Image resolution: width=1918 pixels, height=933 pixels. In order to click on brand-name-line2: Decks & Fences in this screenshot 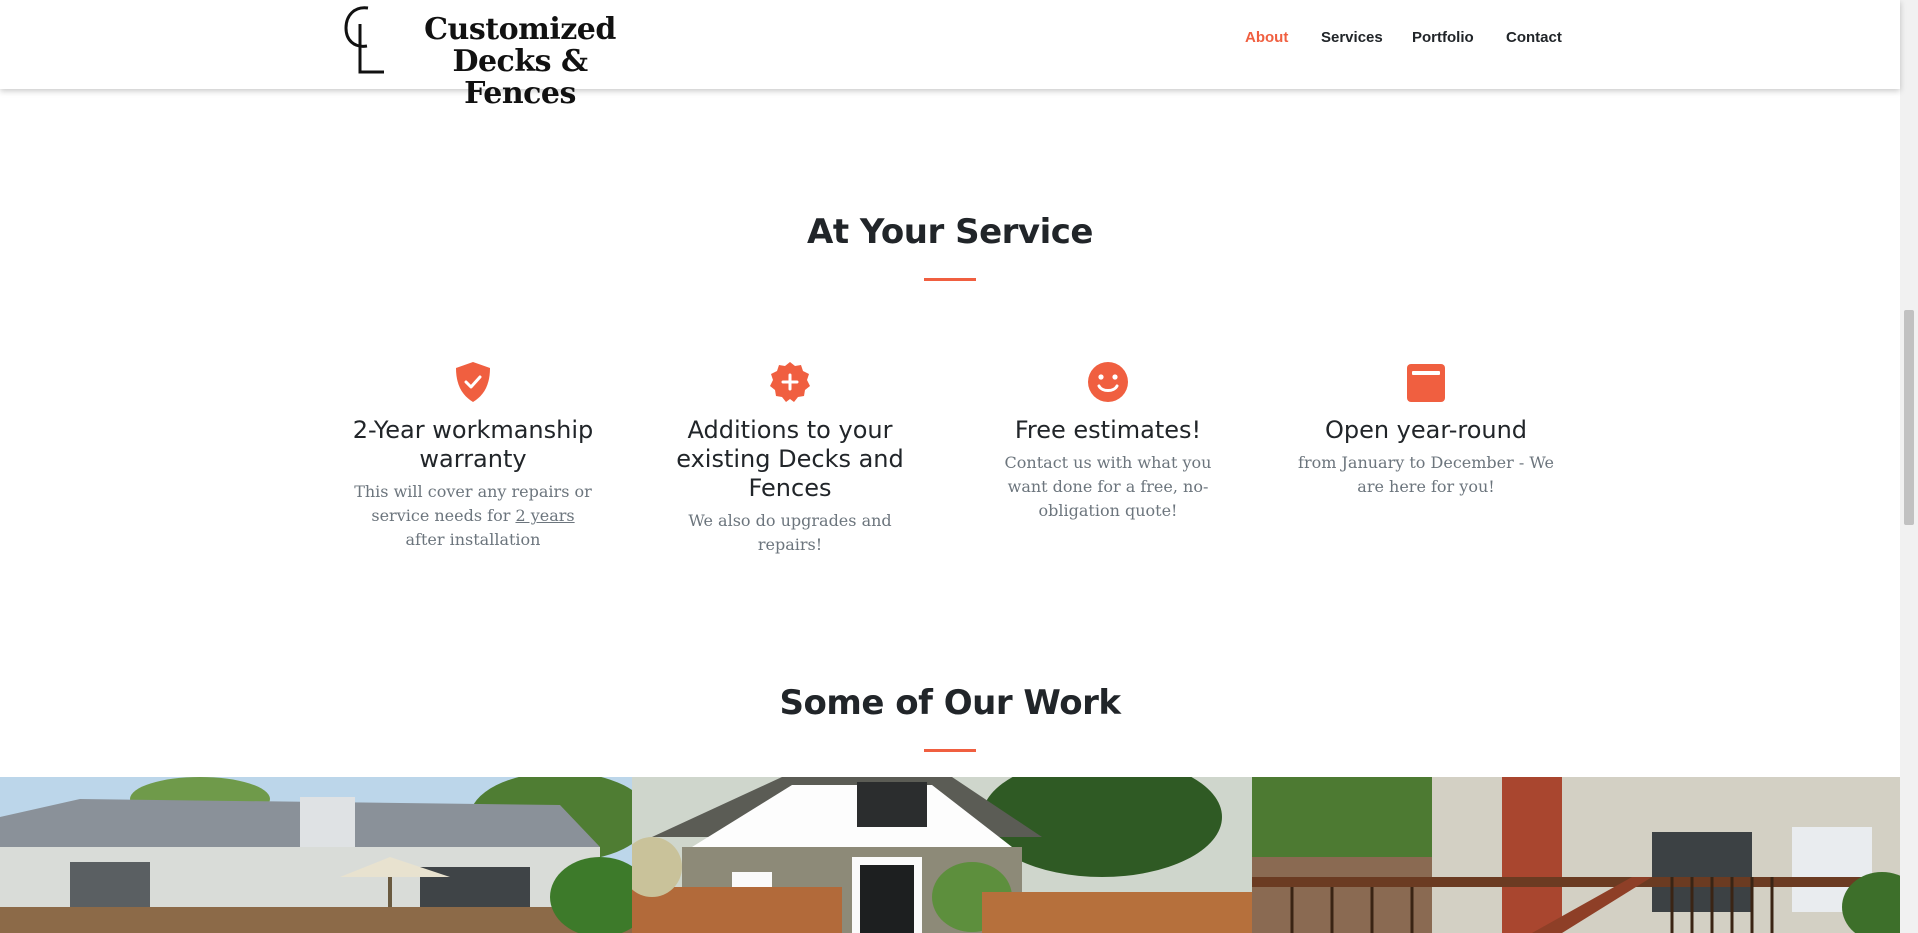, I will do `click(520, 77)`.